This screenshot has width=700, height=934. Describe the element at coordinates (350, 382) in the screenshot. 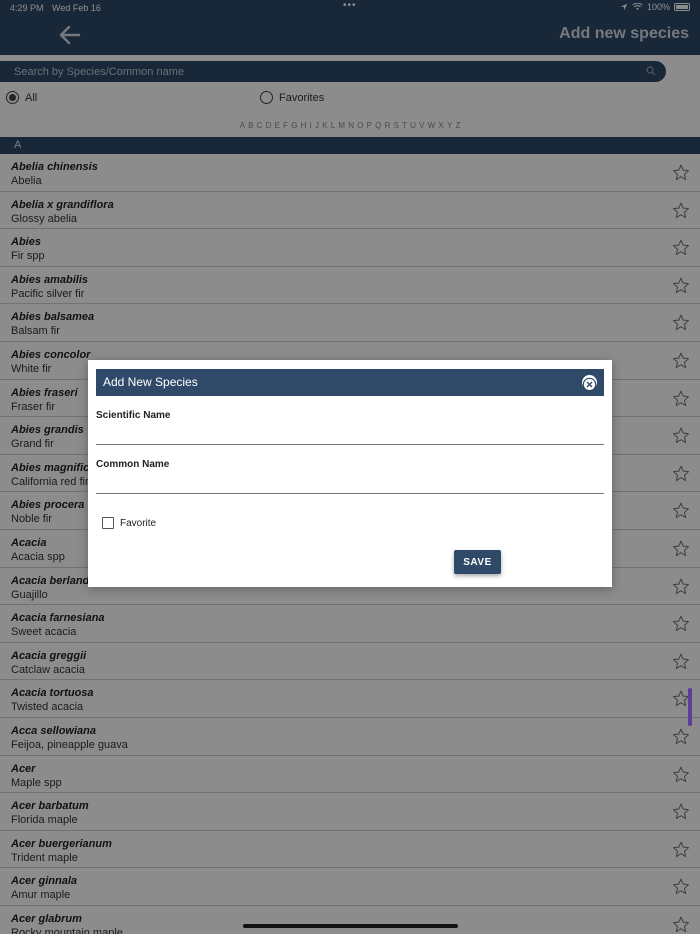

I see `dialog-header: Add New Species` at that location.